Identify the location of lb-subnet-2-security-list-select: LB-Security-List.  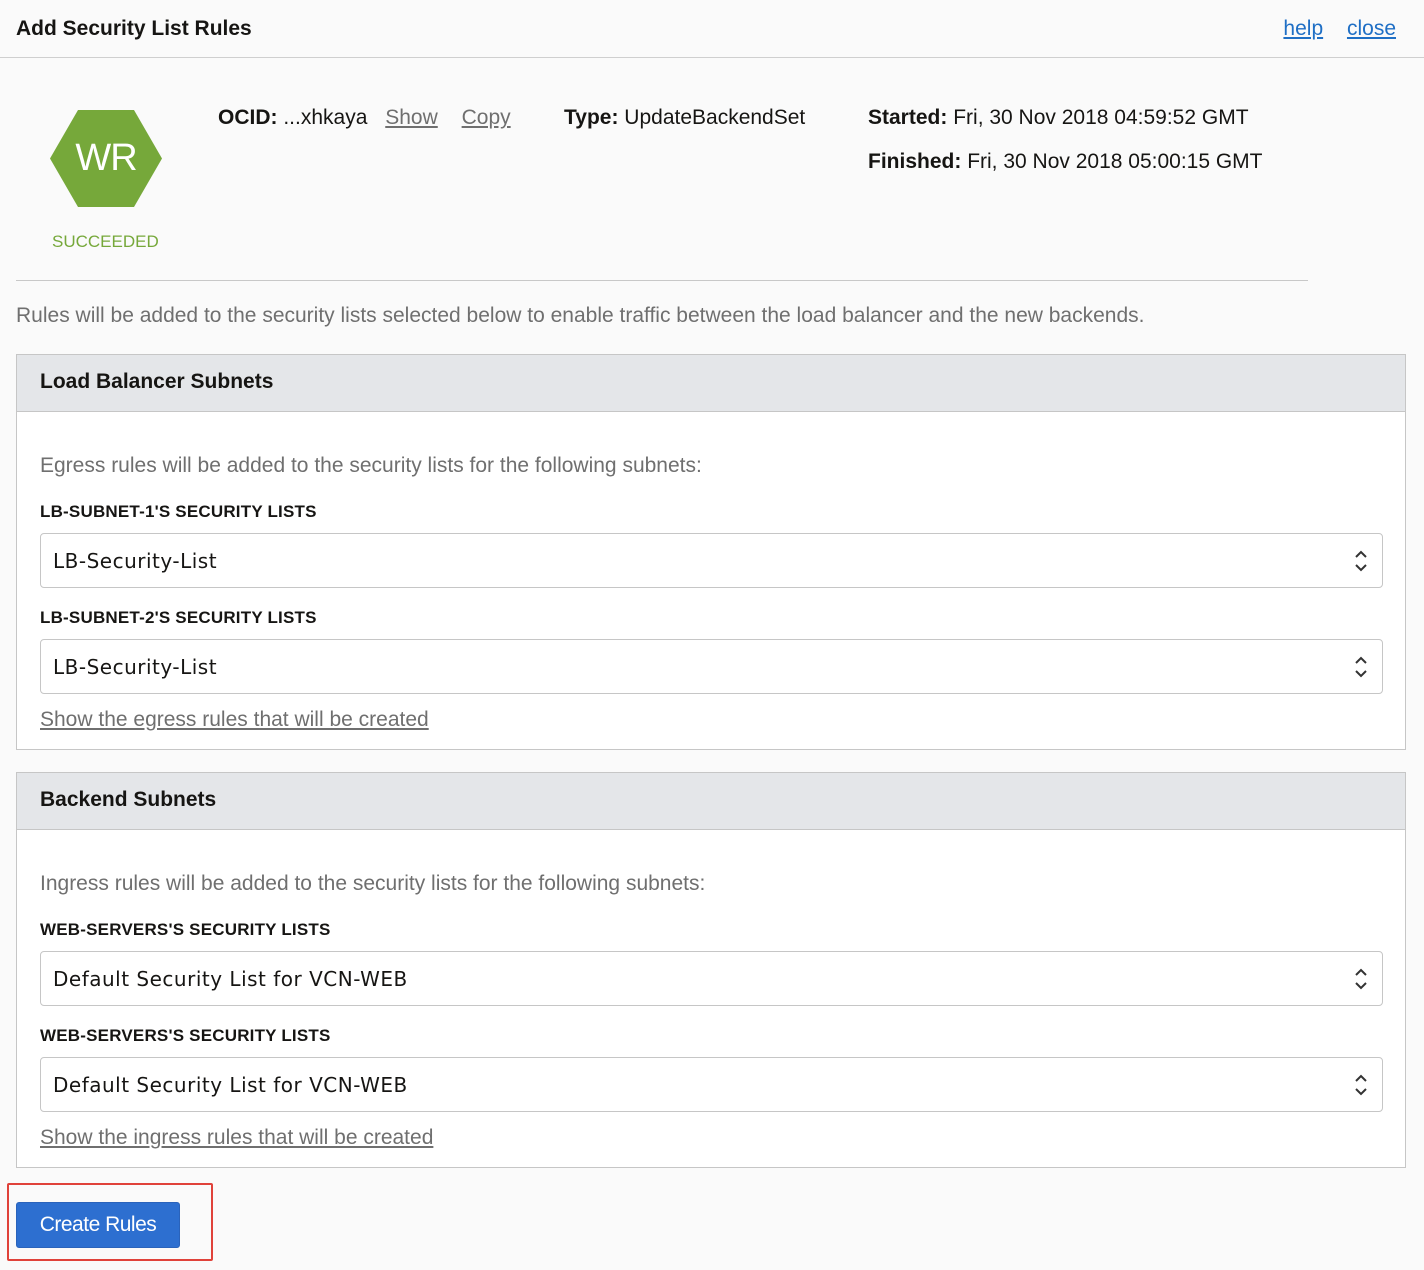
(711, 666).